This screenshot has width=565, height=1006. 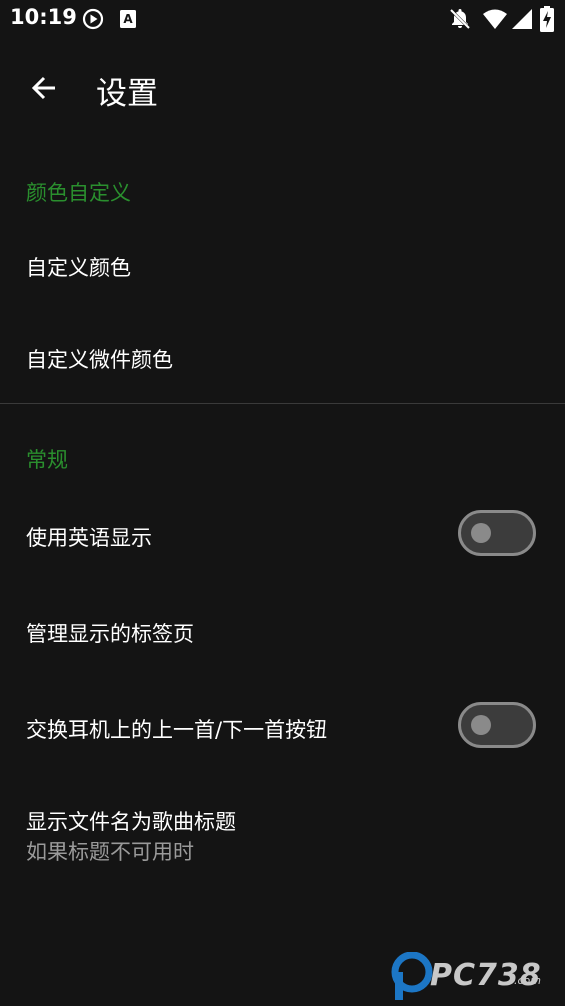 I want to click on svg-text: A, so click(x=128, y=19).